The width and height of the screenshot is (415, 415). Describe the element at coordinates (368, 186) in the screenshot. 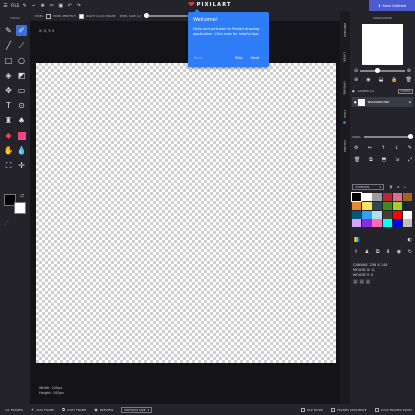

I see `palette-select: COMMON ▾` at that location.